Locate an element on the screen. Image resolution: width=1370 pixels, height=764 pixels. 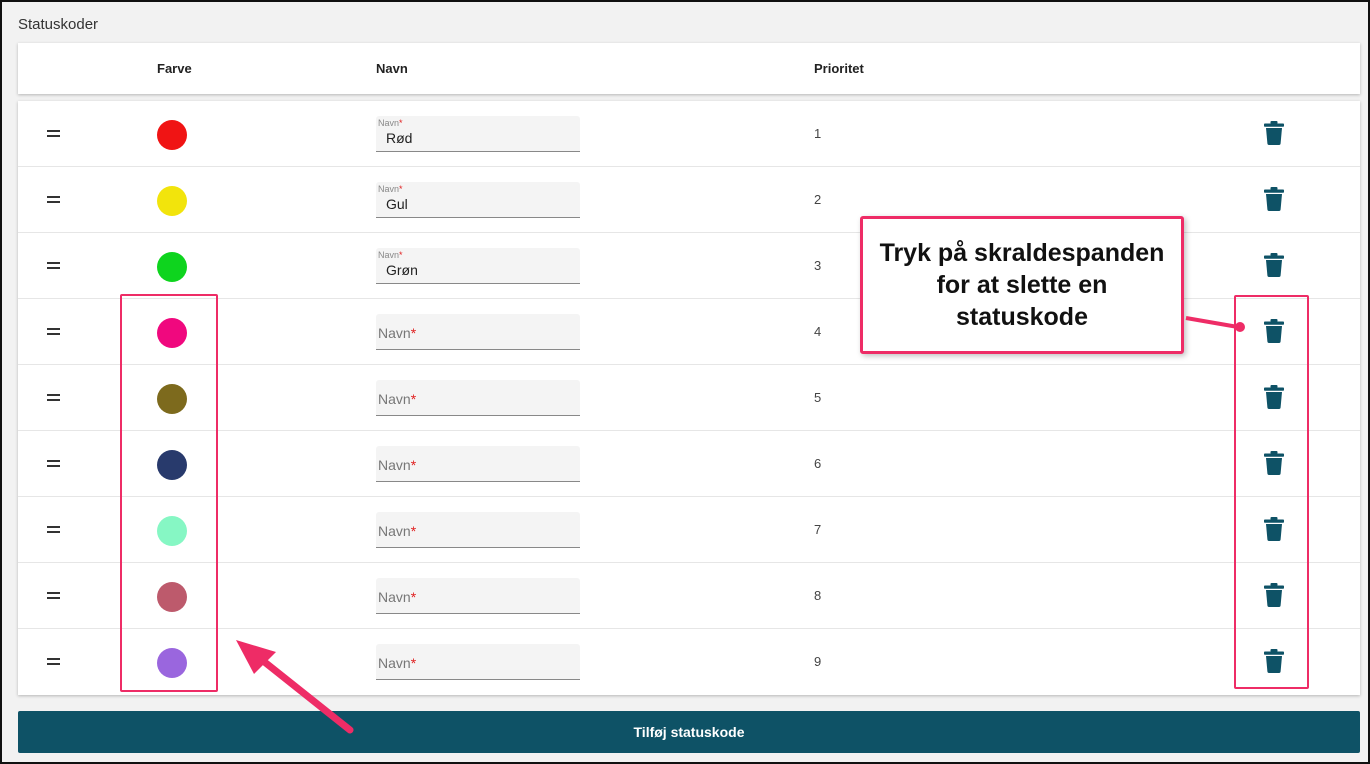
status-row: Navn* 7 is located at coordinates (689, 530).